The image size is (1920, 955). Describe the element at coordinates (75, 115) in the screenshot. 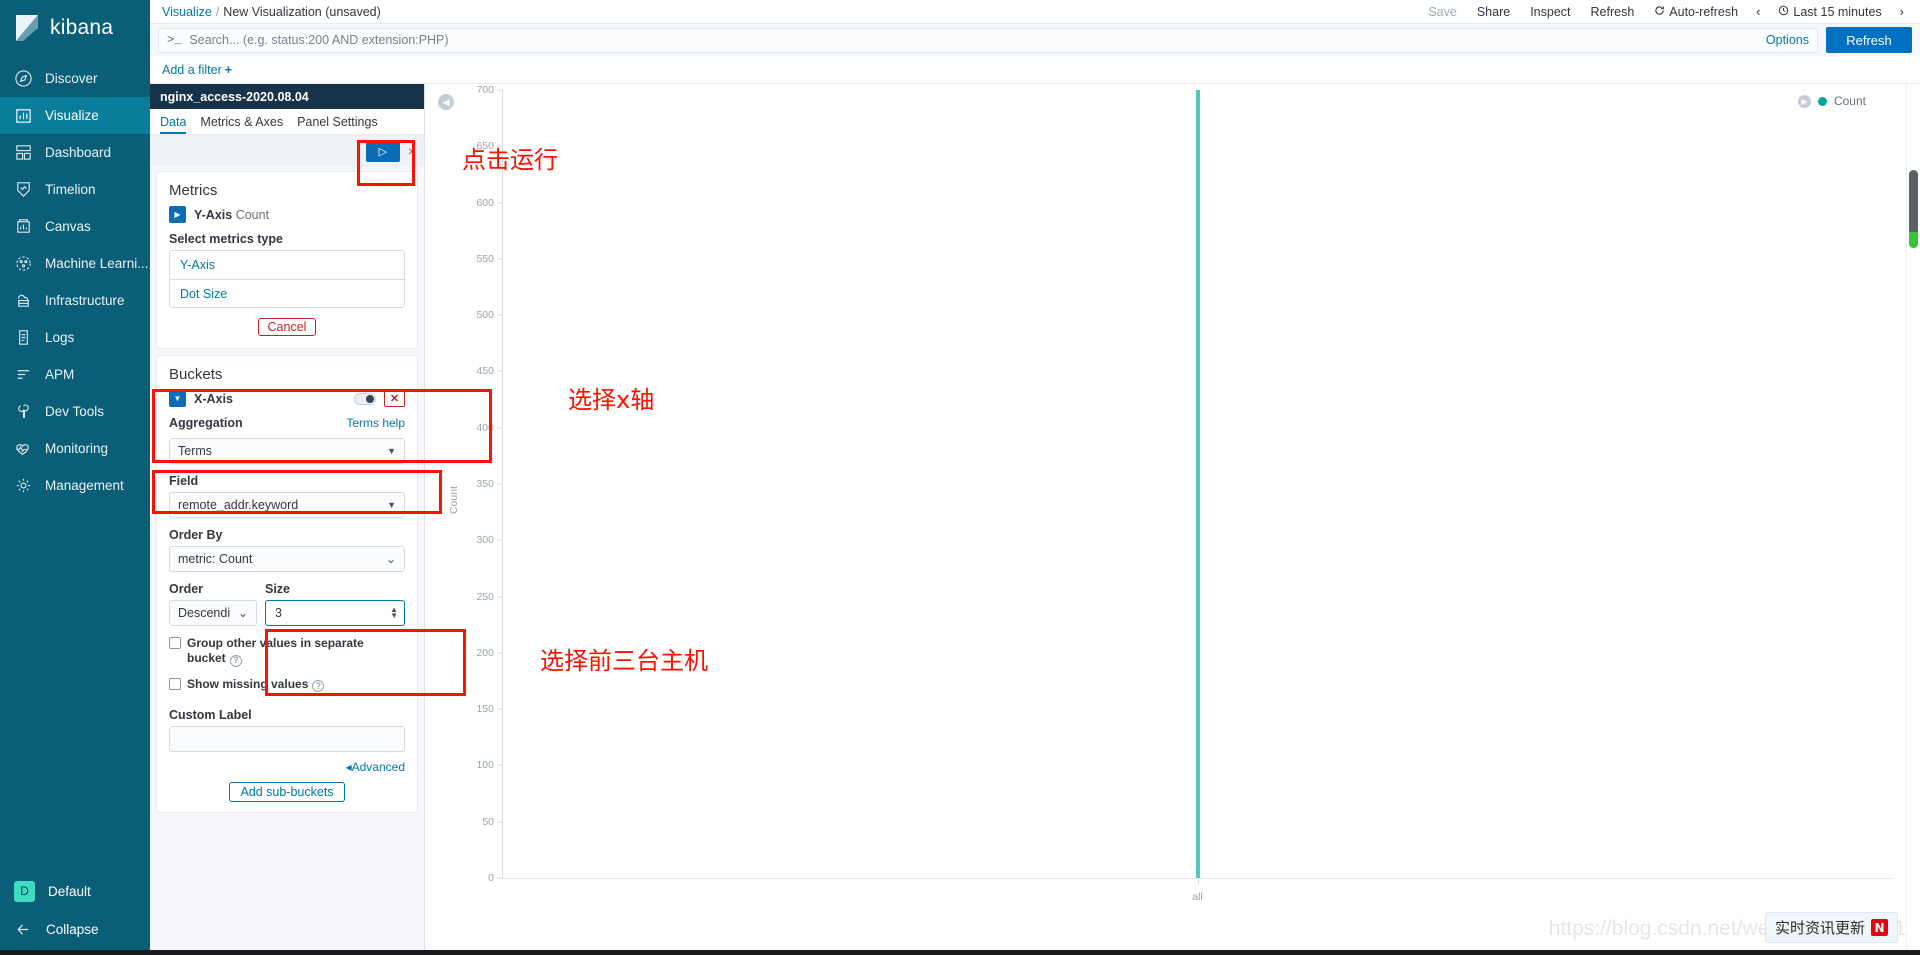

I see `sidebar-item-visualize: Visualize` at that location.